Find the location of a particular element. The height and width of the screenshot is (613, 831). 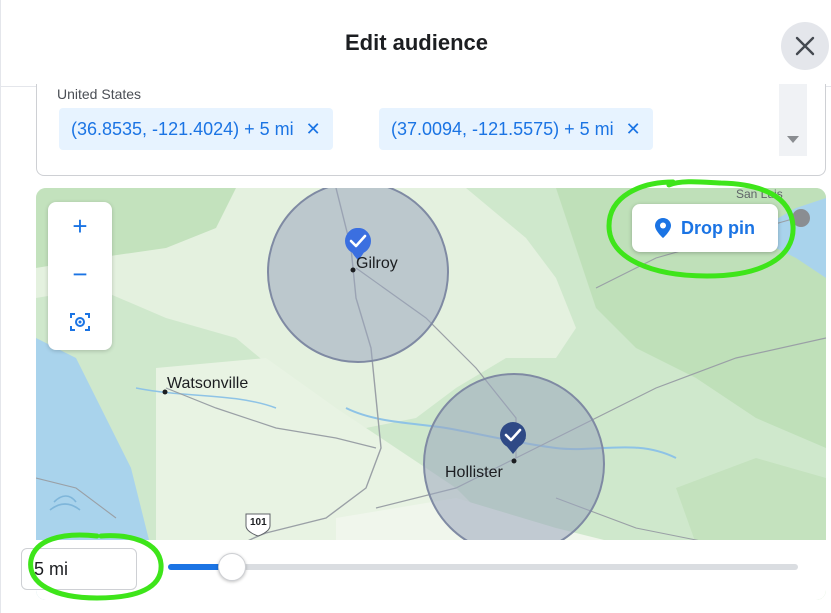

locate-me-button is located at coordinates (80, 322).